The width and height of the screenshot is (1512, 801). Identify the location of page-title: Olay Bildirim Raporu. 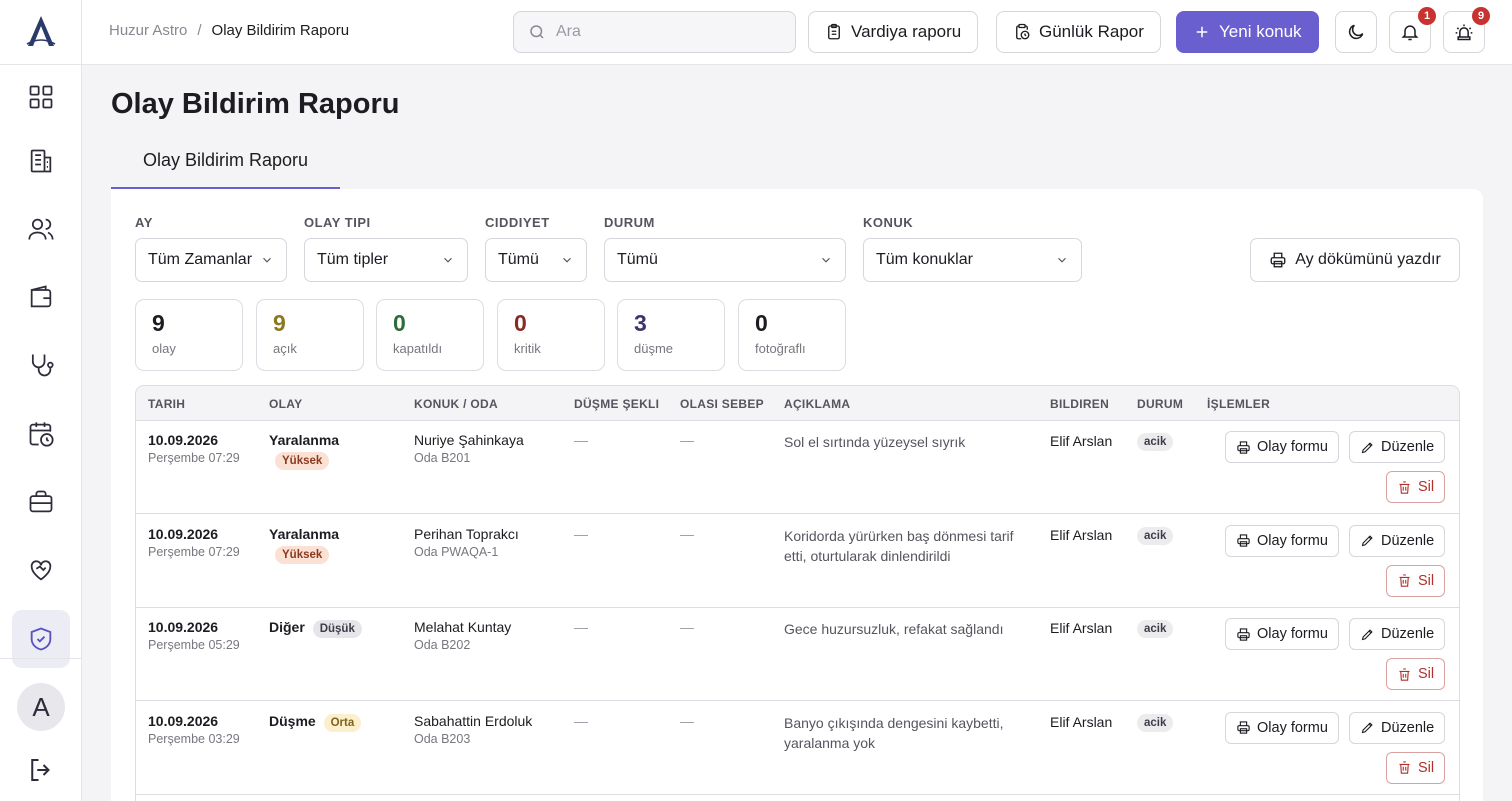
(255, 104).